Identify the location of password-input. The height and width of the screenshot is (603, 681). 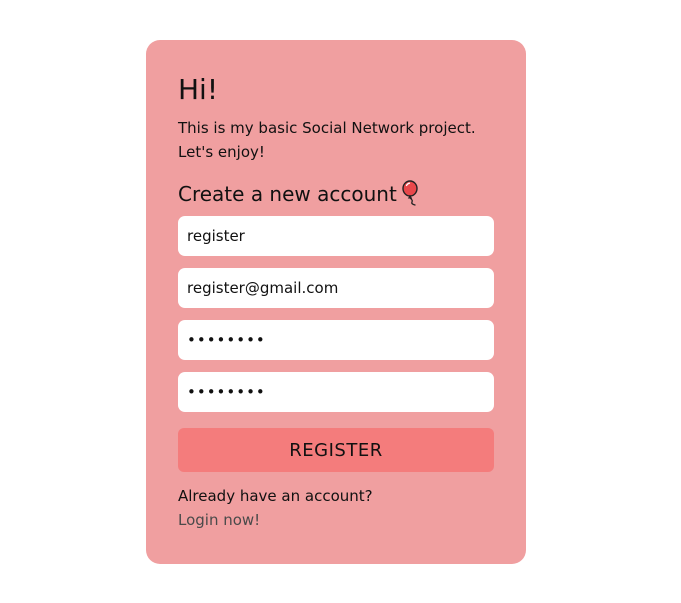
(336, 340).